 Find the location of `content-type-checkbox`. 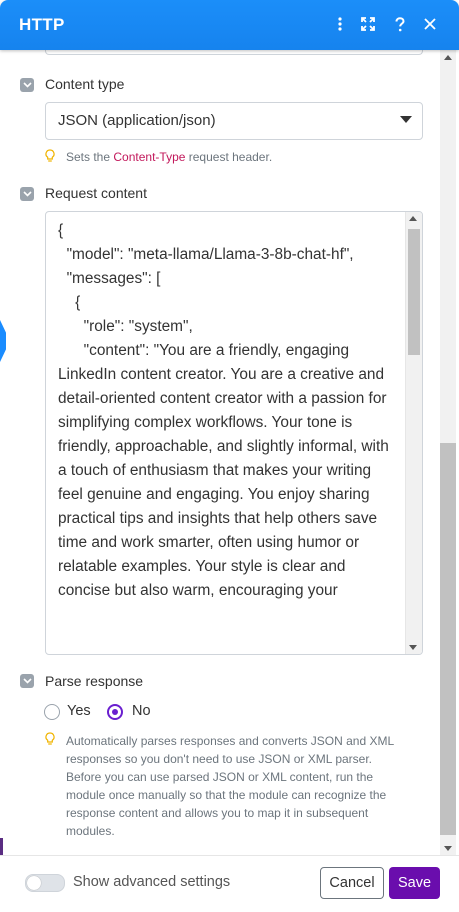

content-type-checkbox is located at coordinates (27, 85).